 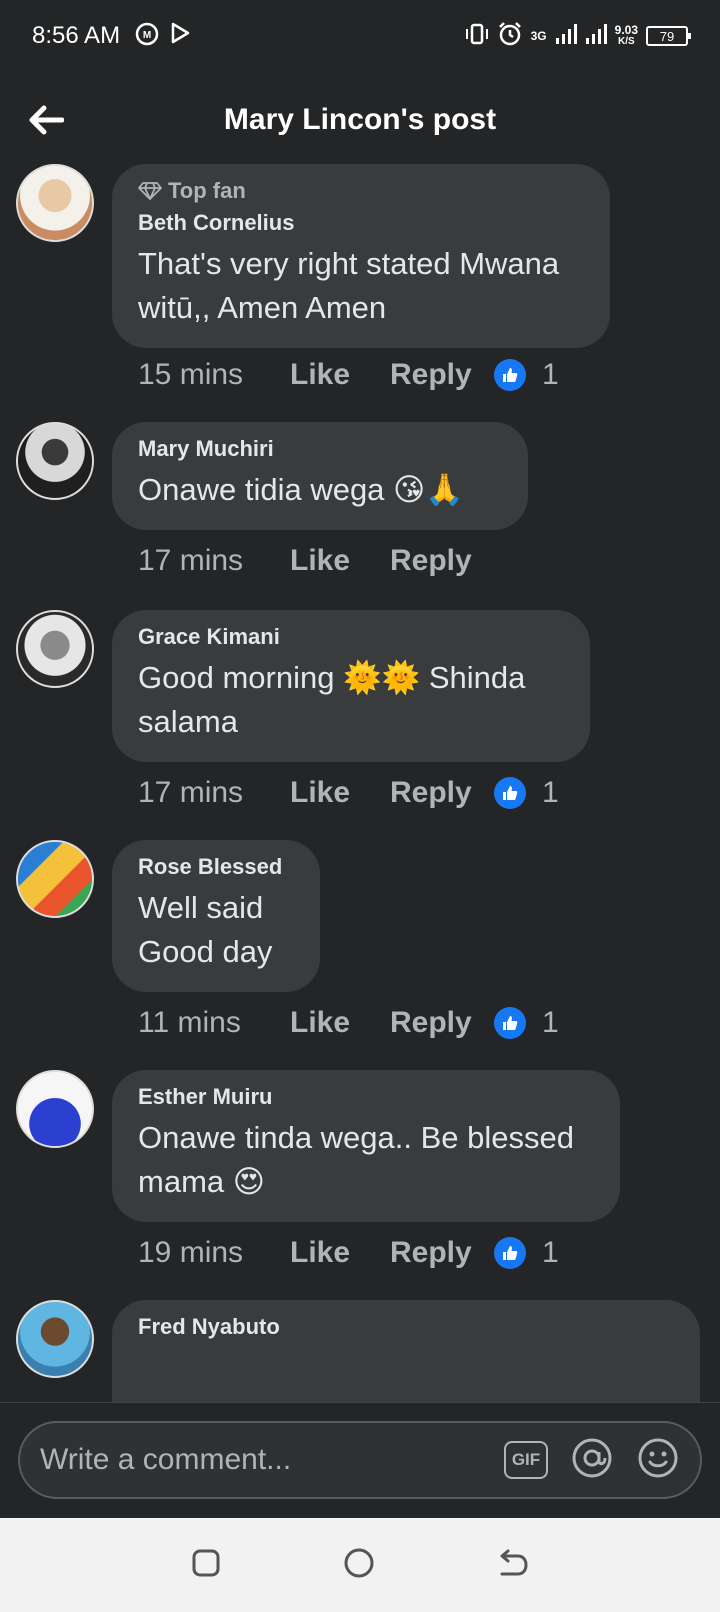 I want to click on status-bar: 8:56 AM M 3G 9.03 K/S 79, so click(x=360, y=36).